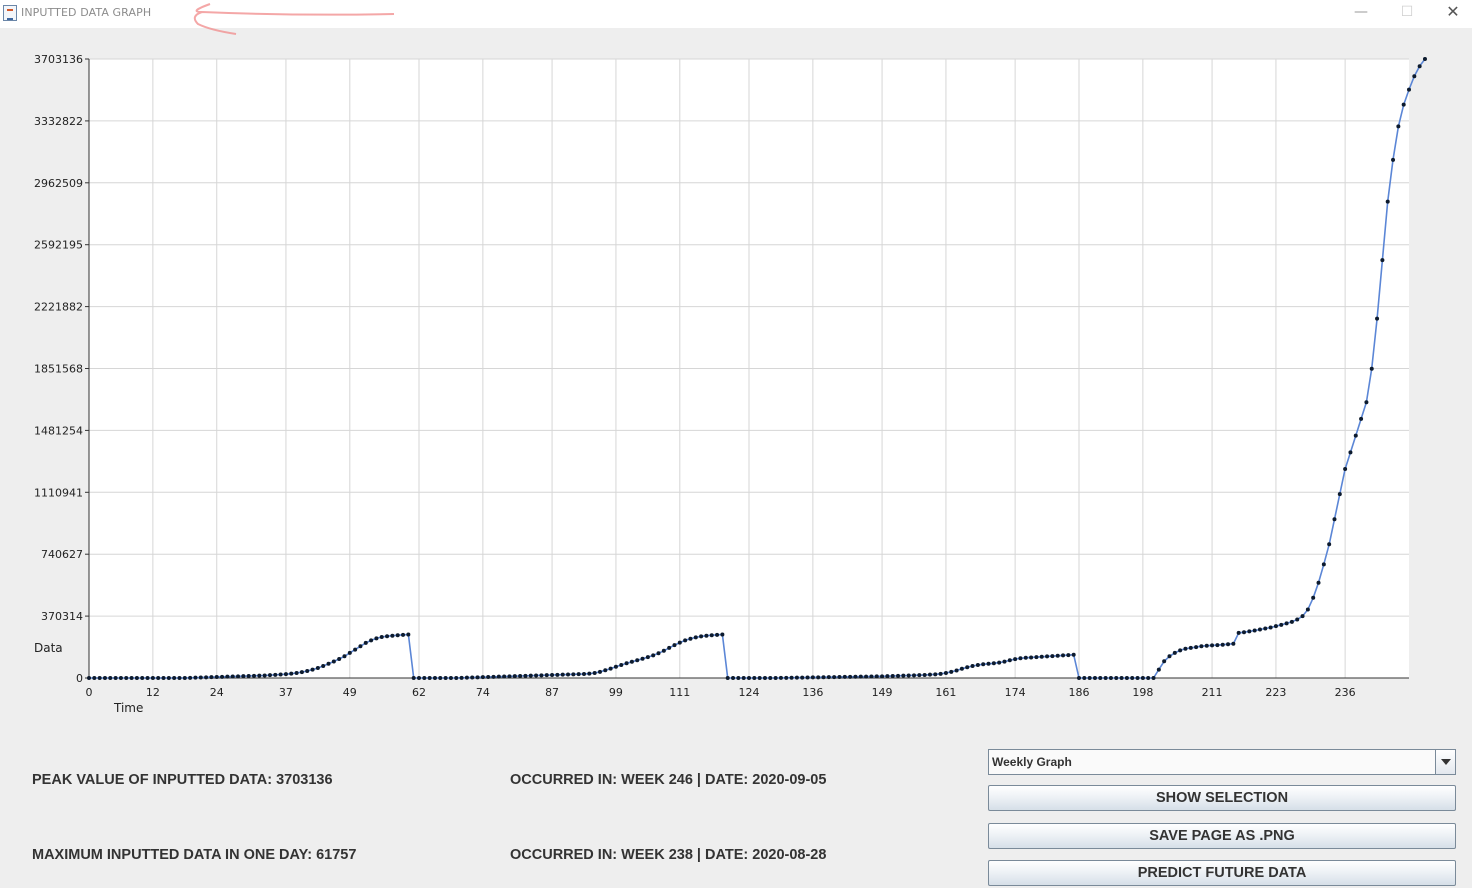 Image resolution: width=1472 pixels, height=888 pixels. I want to click on y-tick-label: 2592195, so click(58, 245).